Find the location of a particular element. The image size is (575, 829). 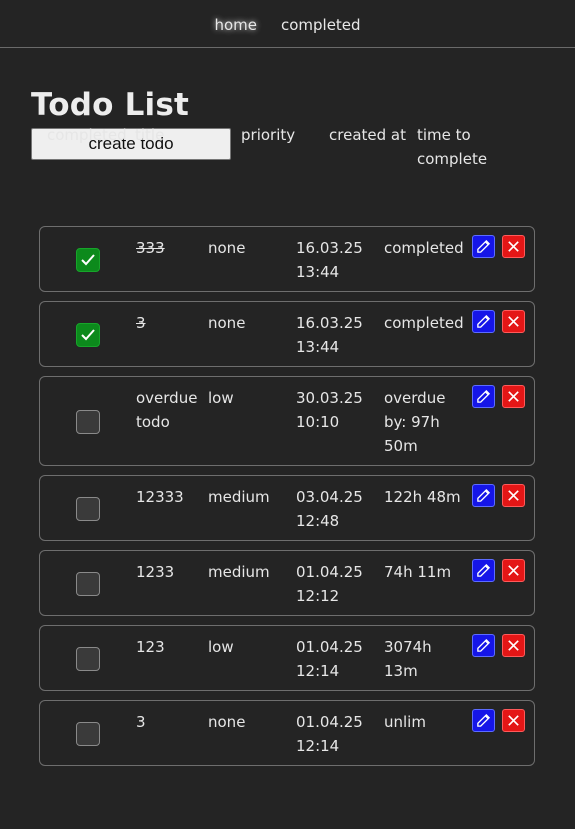

todo-time-to-complete: unlim is located at coordinates (405, 722).